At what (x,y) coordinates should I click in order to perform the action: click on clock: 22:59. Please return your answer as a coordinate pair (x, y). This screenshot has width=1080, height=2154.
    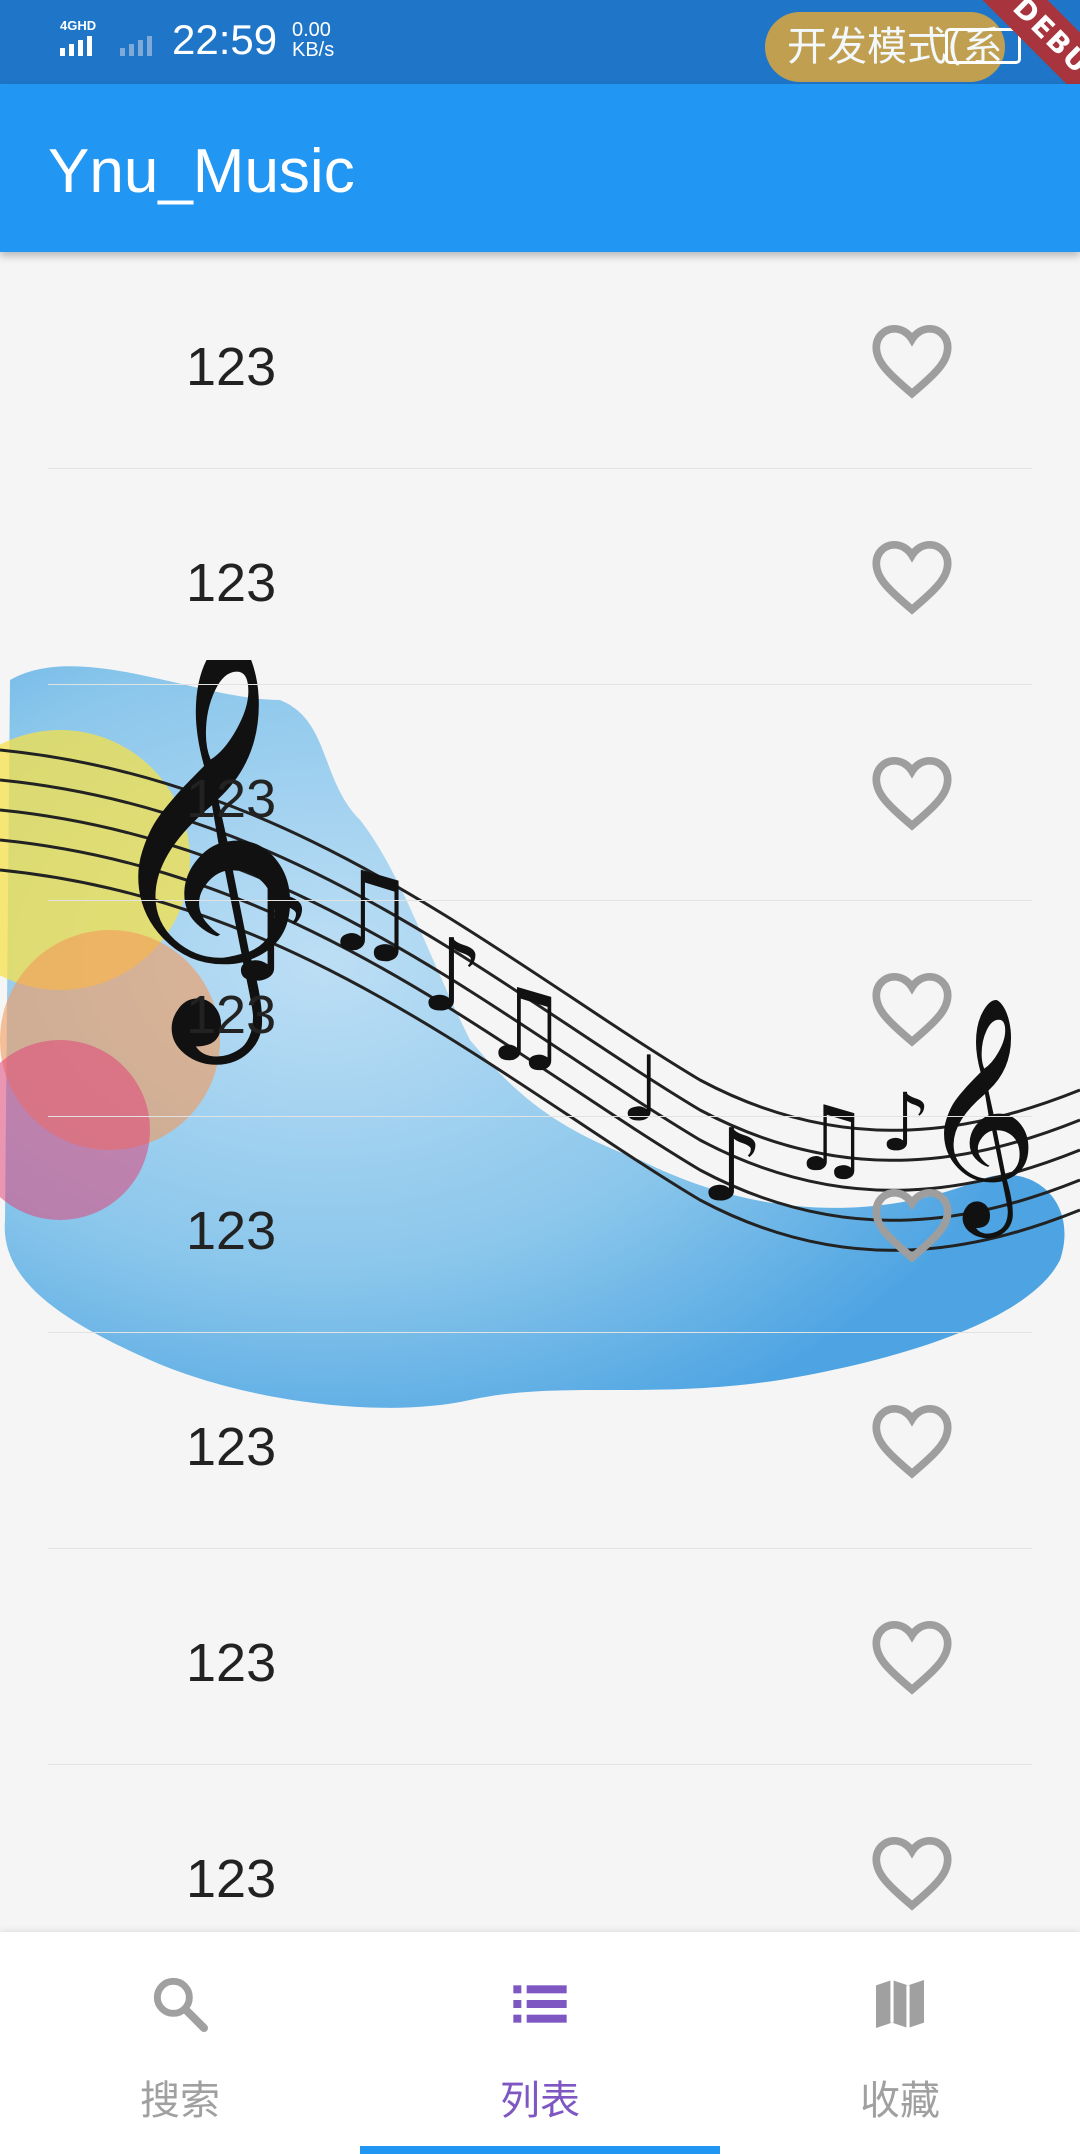
    Looking at the image, I should click on (225, 39).